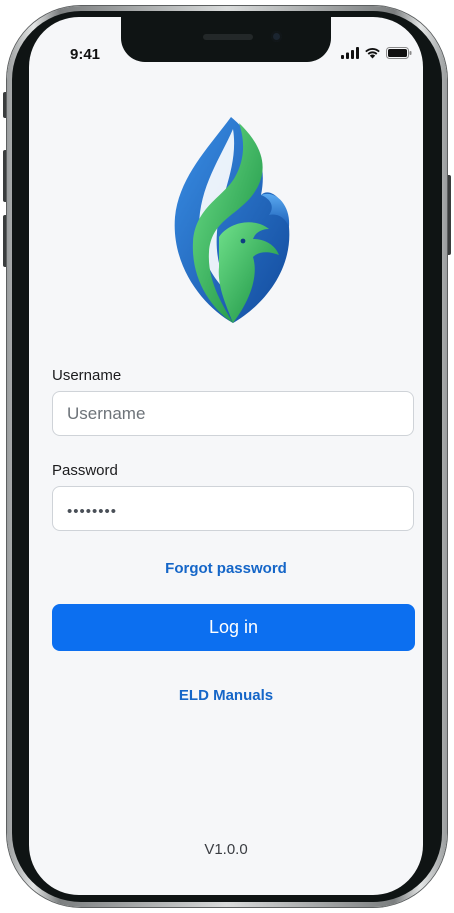 Image resolution: width=454 pixels, height=913 pixels. I want to click on wifi-icon, so click(372, 53).